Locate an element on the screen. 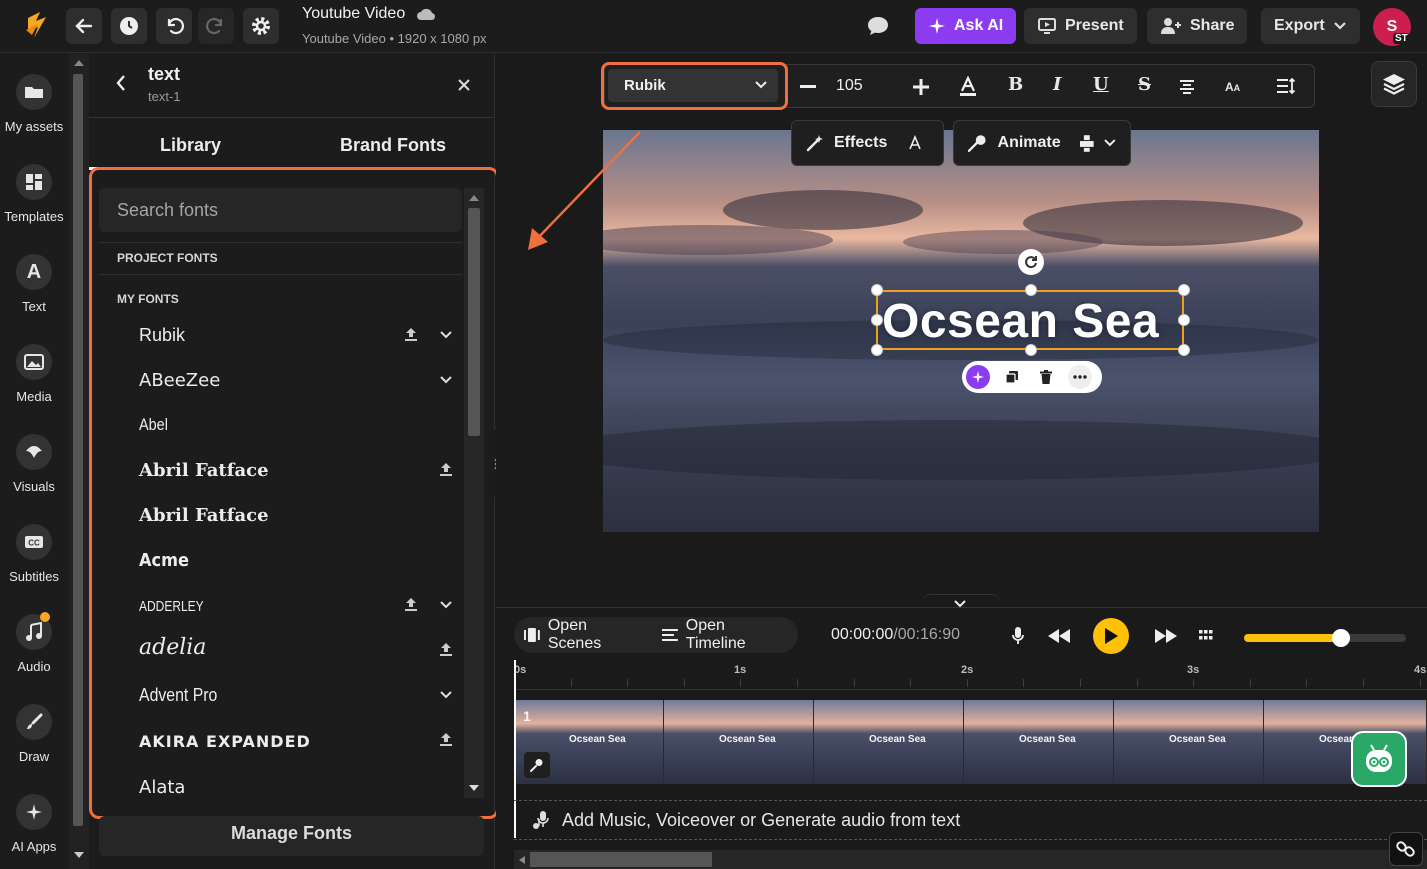 This screenshot has height=869, width=1427. decrease-size-icon is located at coordinates (808, 87).